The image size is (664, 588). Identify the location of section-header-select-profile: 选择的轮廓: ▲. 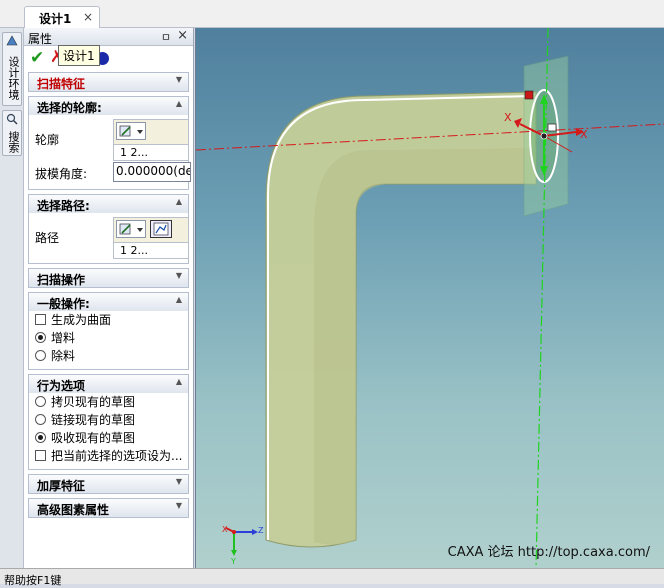
(108, 106).